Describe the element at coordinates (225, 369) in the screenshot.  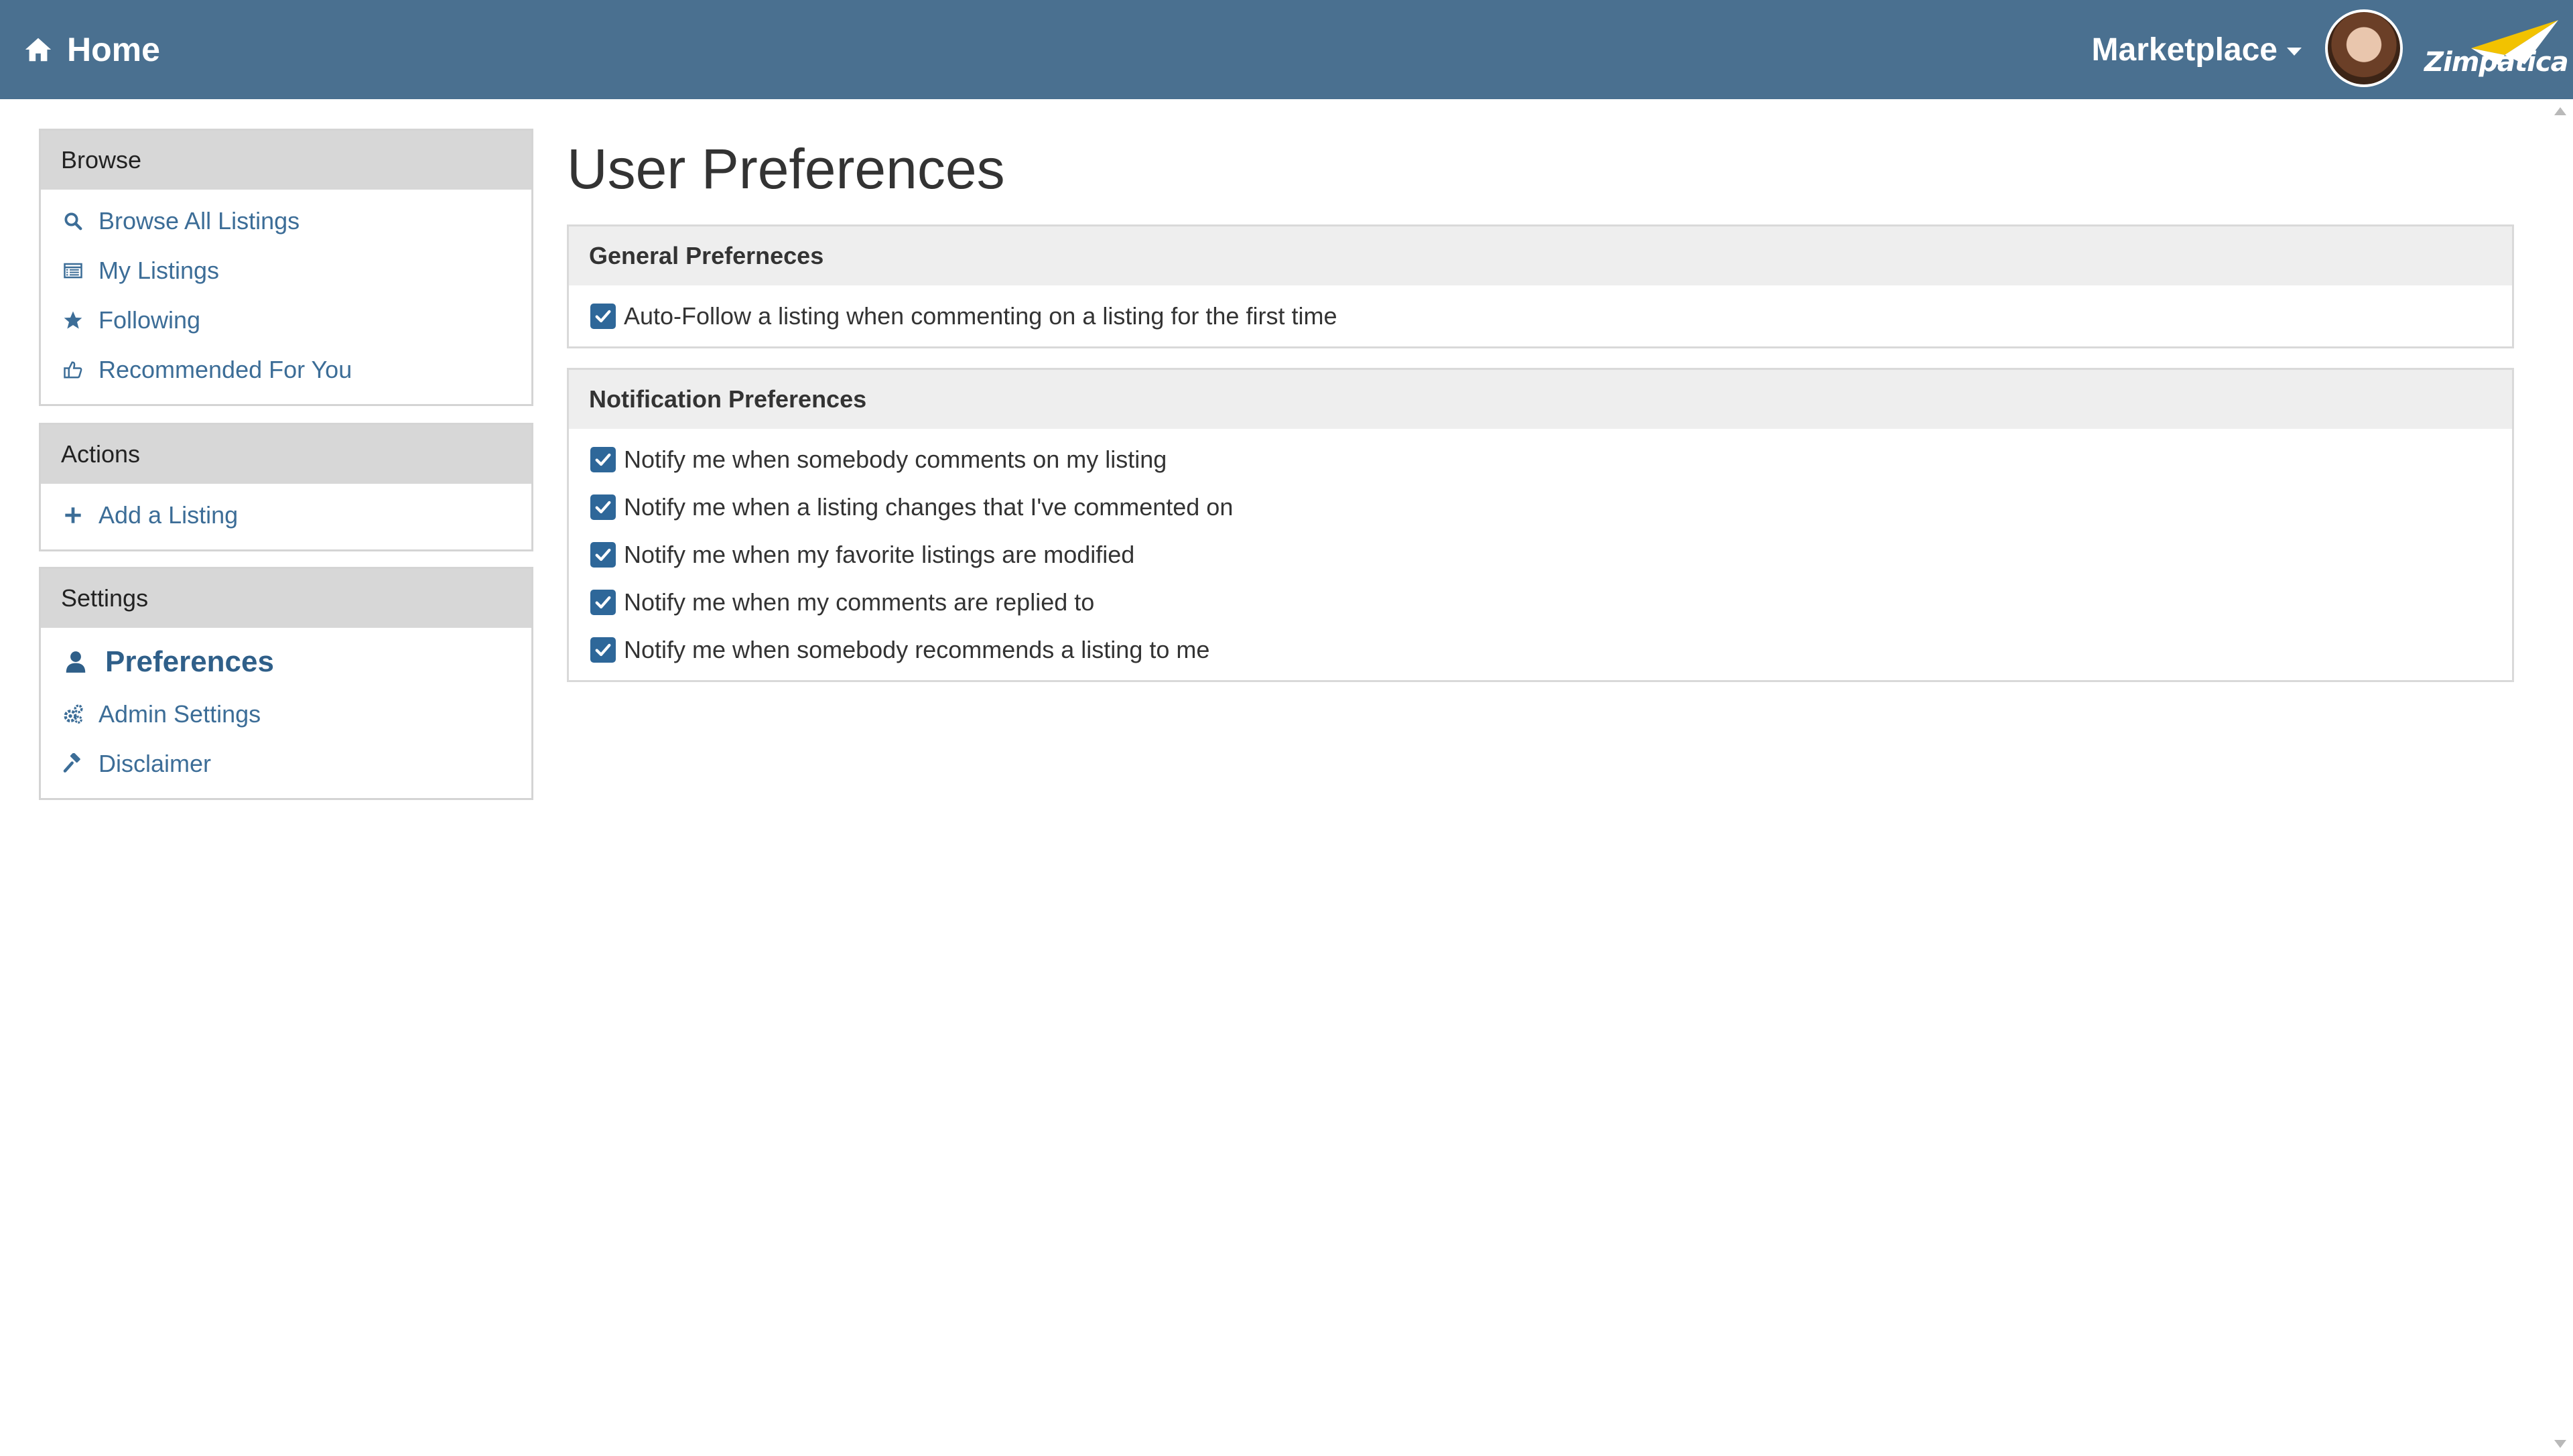
I see `sidebar-item-label: Recommended For You` at that location.